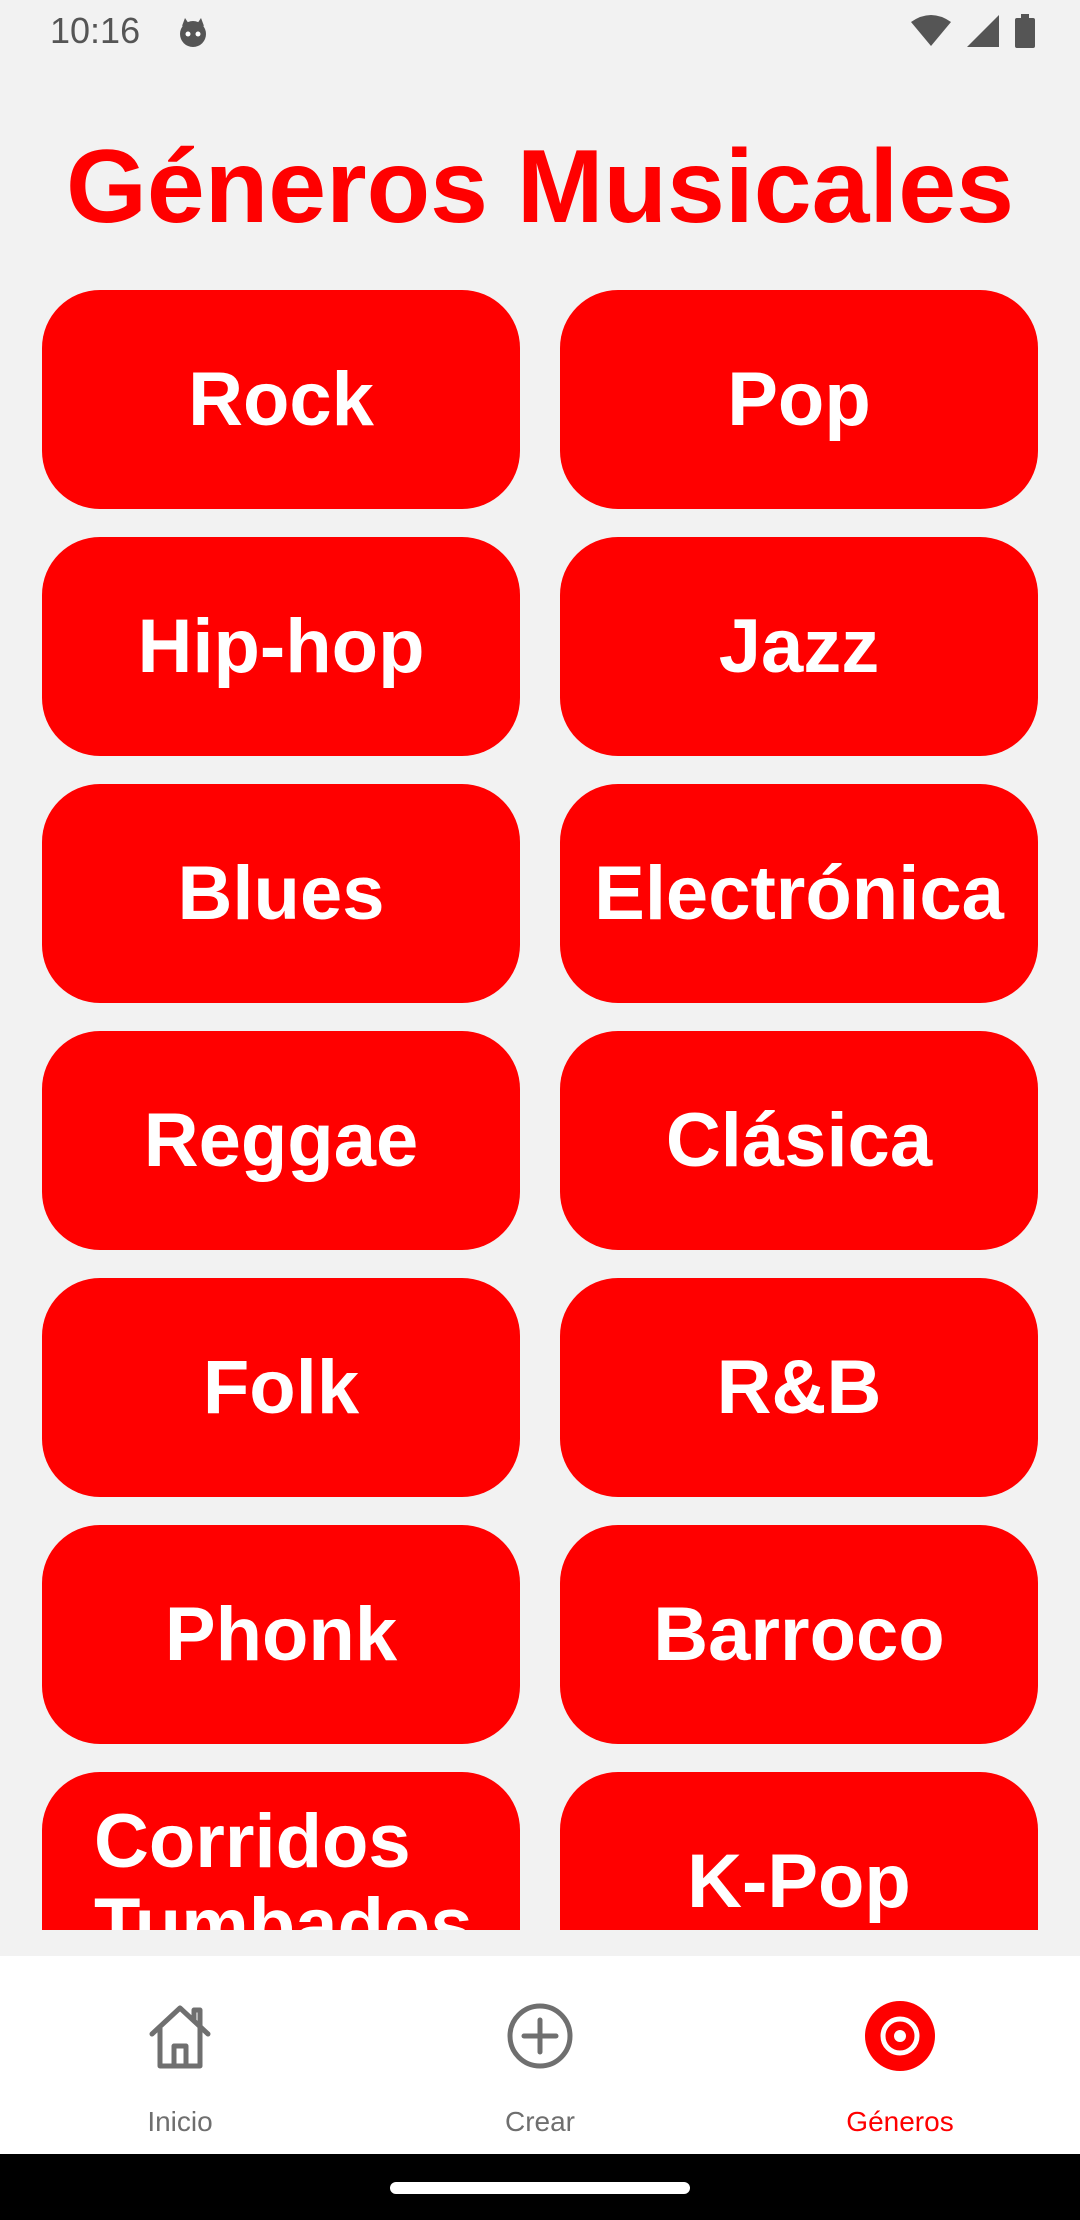 This screenshot has width=1080, height=2220. What do you see at coordinates (95, 30) in the screenshot?
I see `status-time: 10:16` at bounding box center [95, 30].